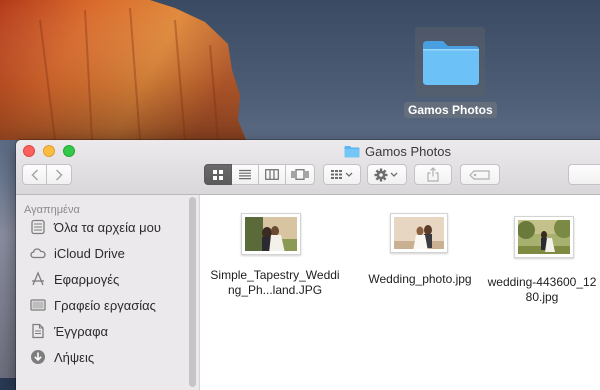 The height and width of the screenshot is (390, 600). Describe the element at coordinates (49, 151) in the screenshot. I see `minimize-button` at that location.